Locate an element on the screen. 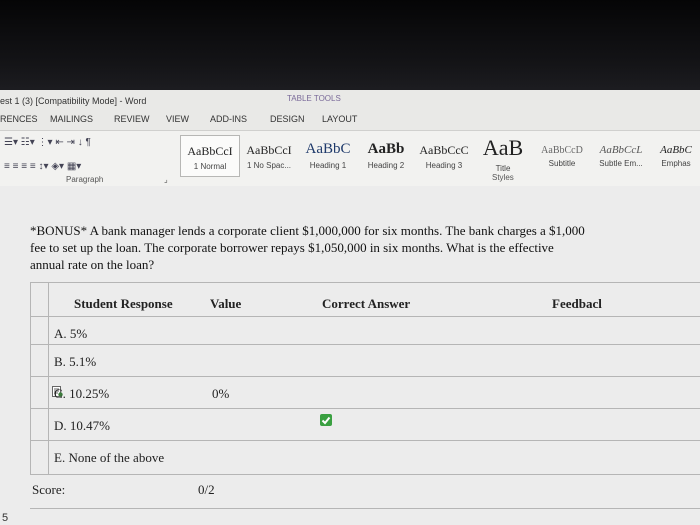  table-border-bottom is located at coordinates (365, 508).